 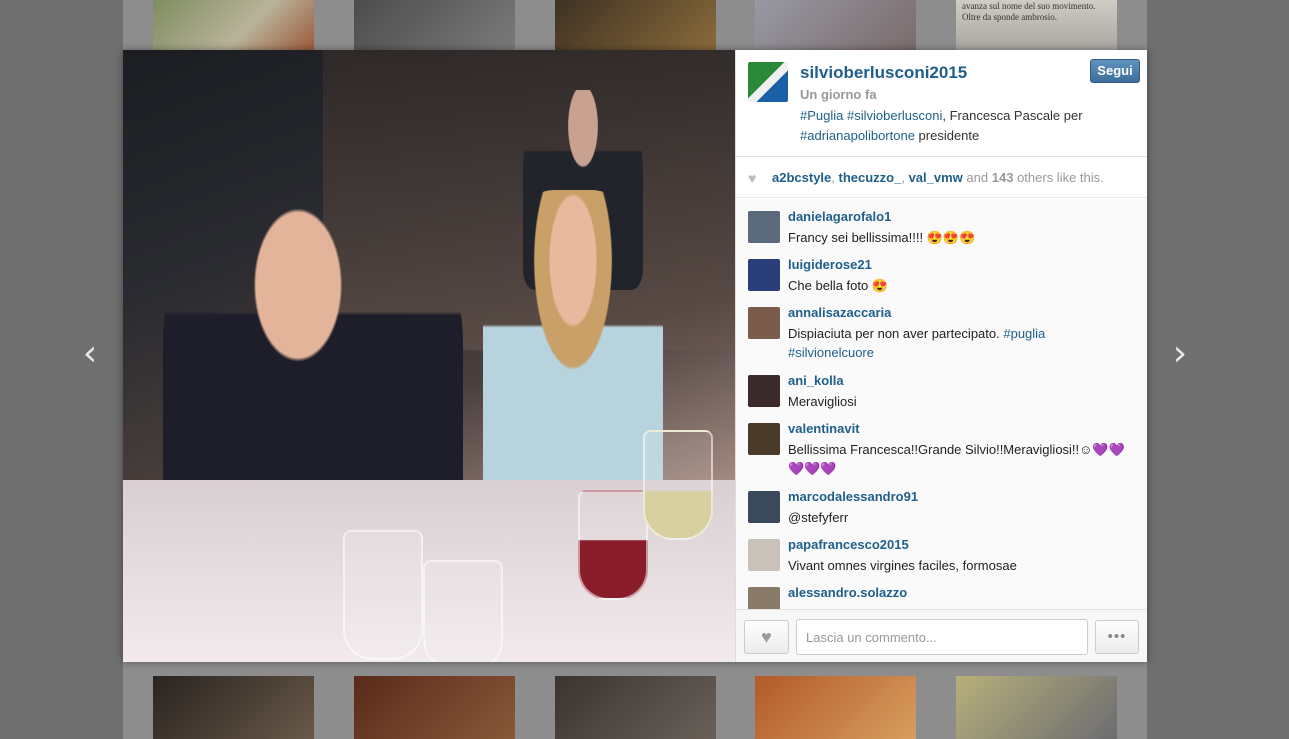 What do you see at coordinates (894, 115) in the screenshot?
I see `hashtag-link: #silvioberlusconi` at bounding box center [894, 115].